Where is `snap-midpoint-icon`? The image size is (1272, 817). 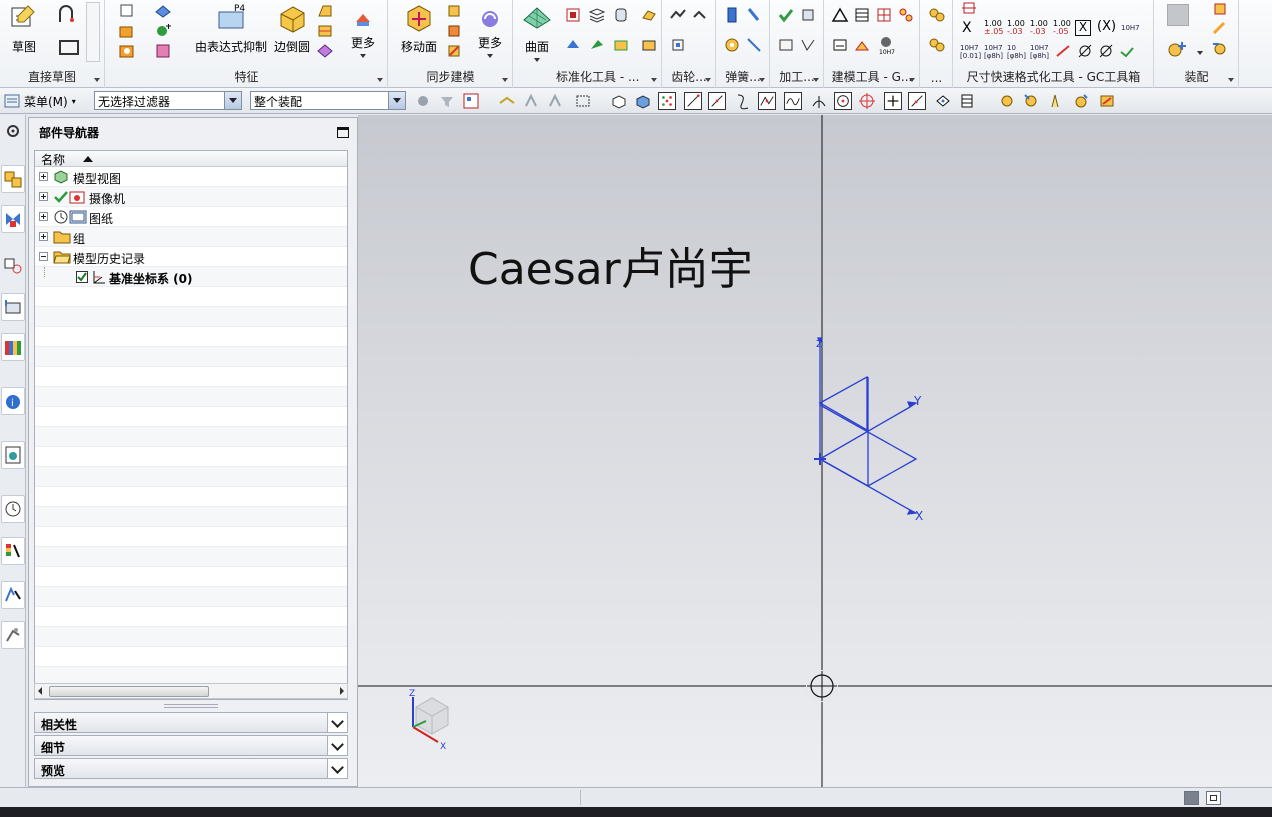
snap-midpoint-icon is located at coordinates (717, 101).